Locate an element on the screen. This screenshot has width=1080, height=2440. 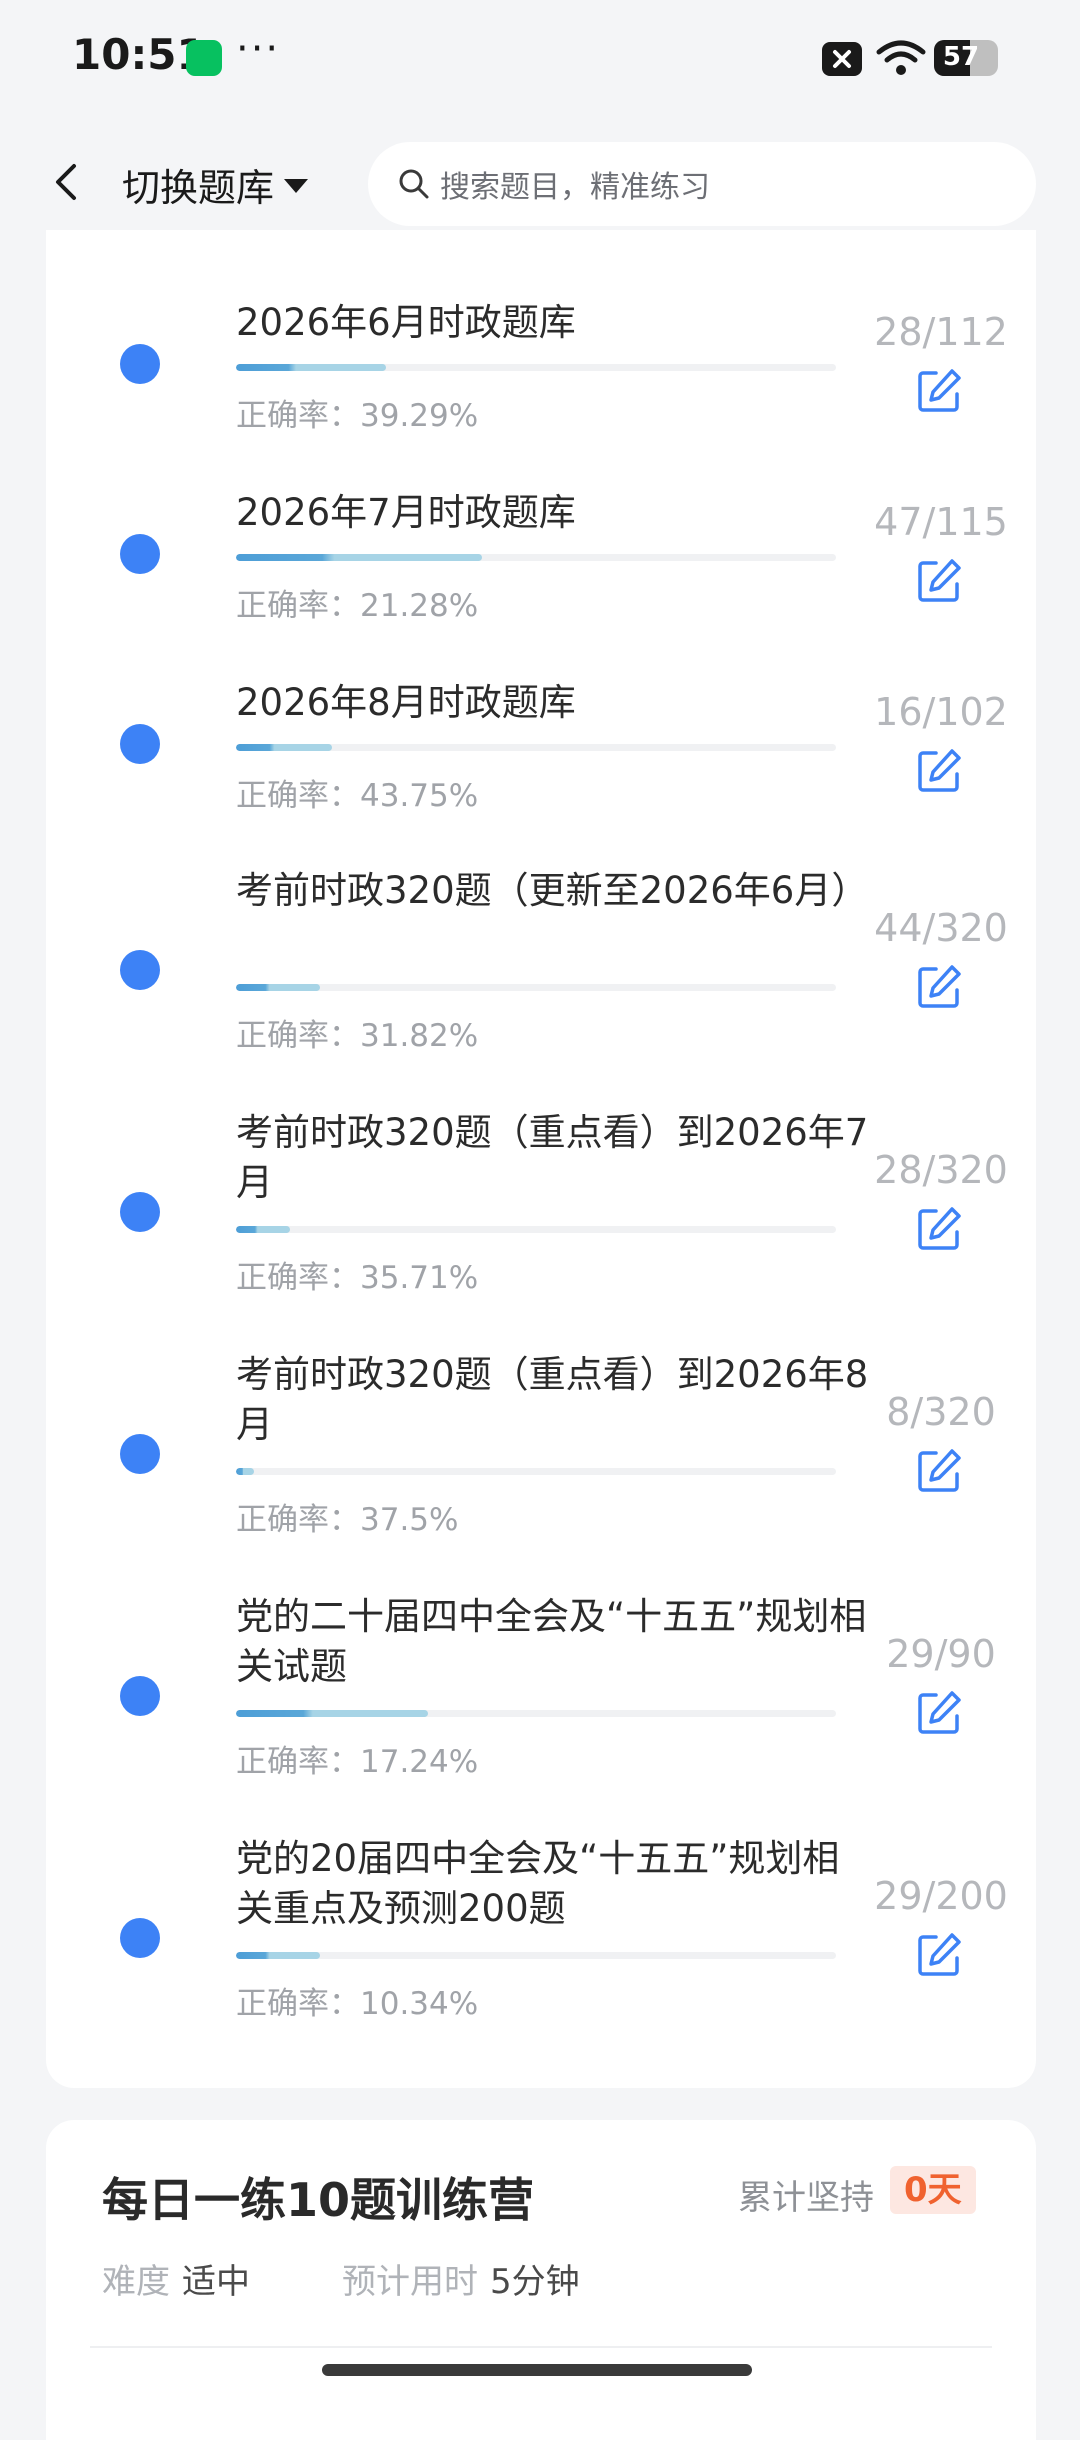
progress-count: 28/112 is located at coordinates (941, 332).